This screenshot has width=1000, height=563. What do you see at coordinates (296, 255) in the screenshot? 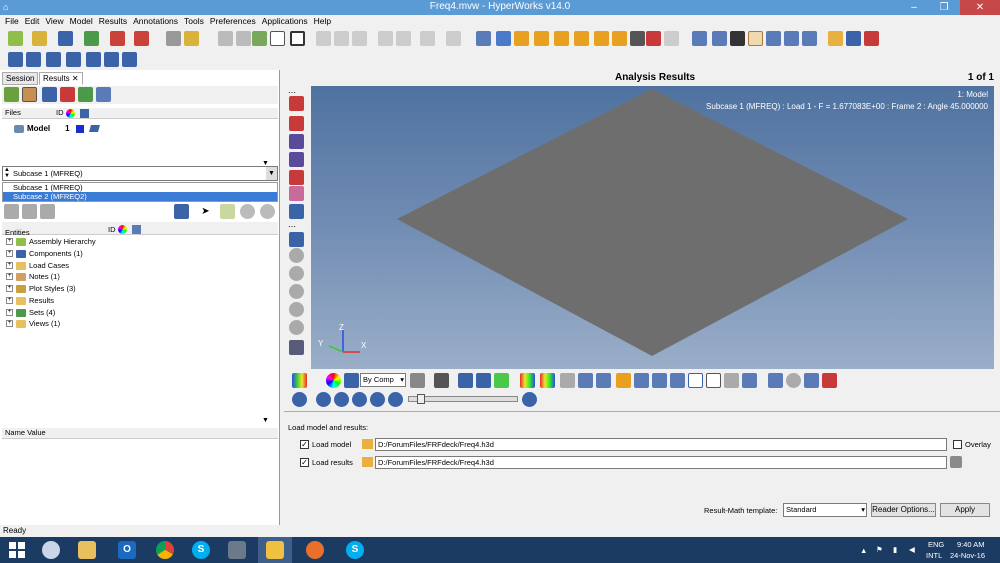
I see `show-icon` at bounding box center [296, 255].